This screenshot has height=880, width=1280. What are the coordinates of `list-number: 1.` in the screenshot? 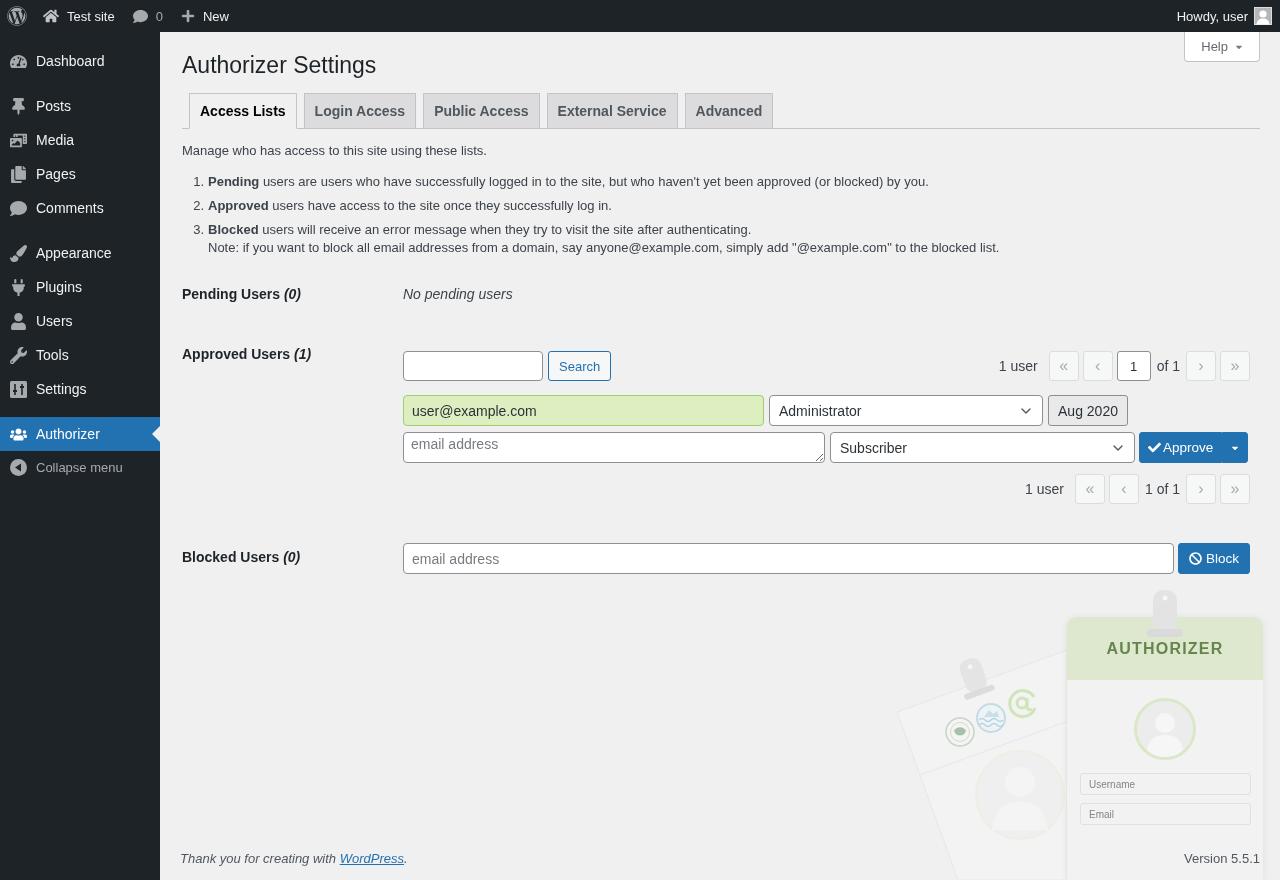 It's located at (198, 182).